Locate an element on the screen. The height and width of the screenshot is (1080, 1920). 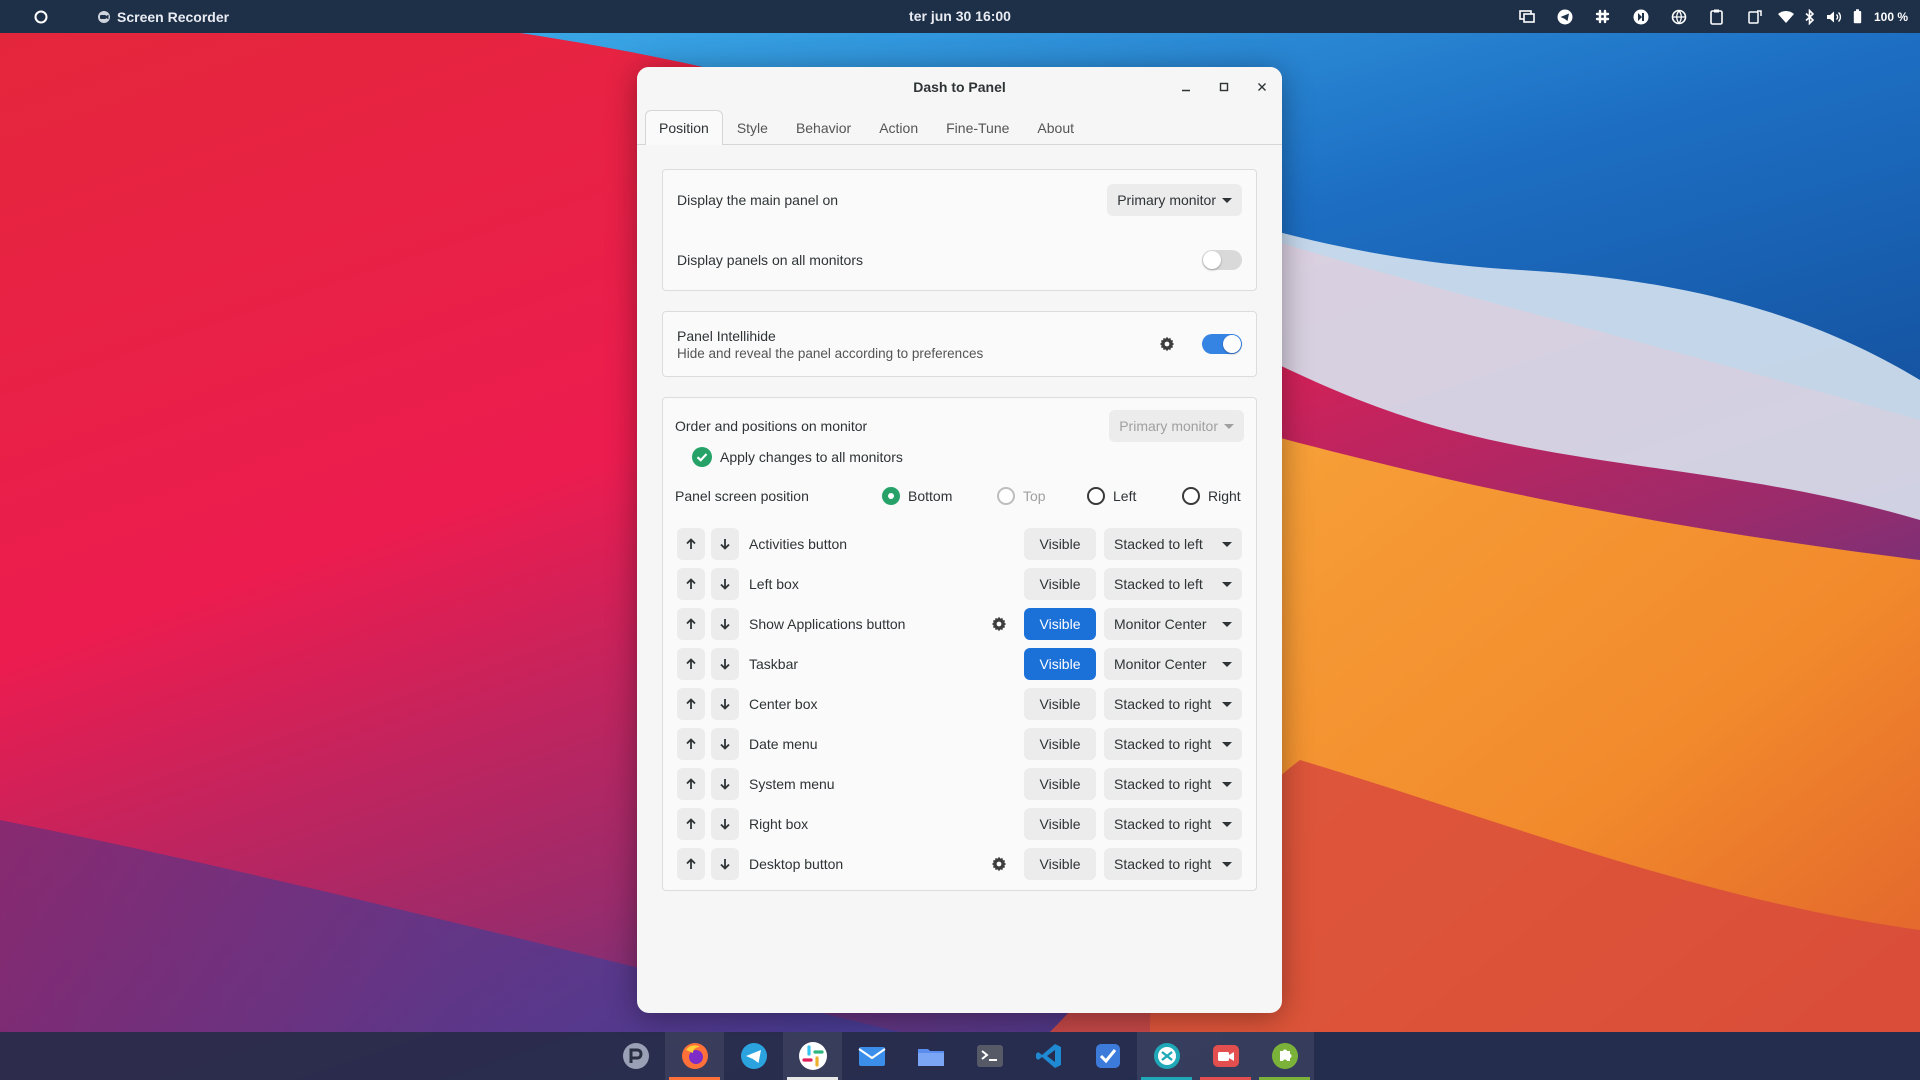
panel-element-label: System menu is located at coordinates (792, 784).